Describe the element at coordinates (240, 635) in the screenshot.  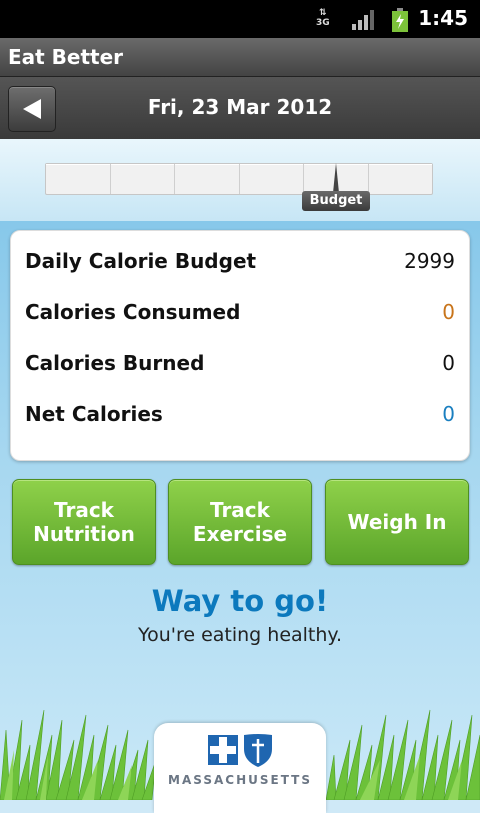
I see `encouragement-subtitle: You're eating healthy.` at that location.